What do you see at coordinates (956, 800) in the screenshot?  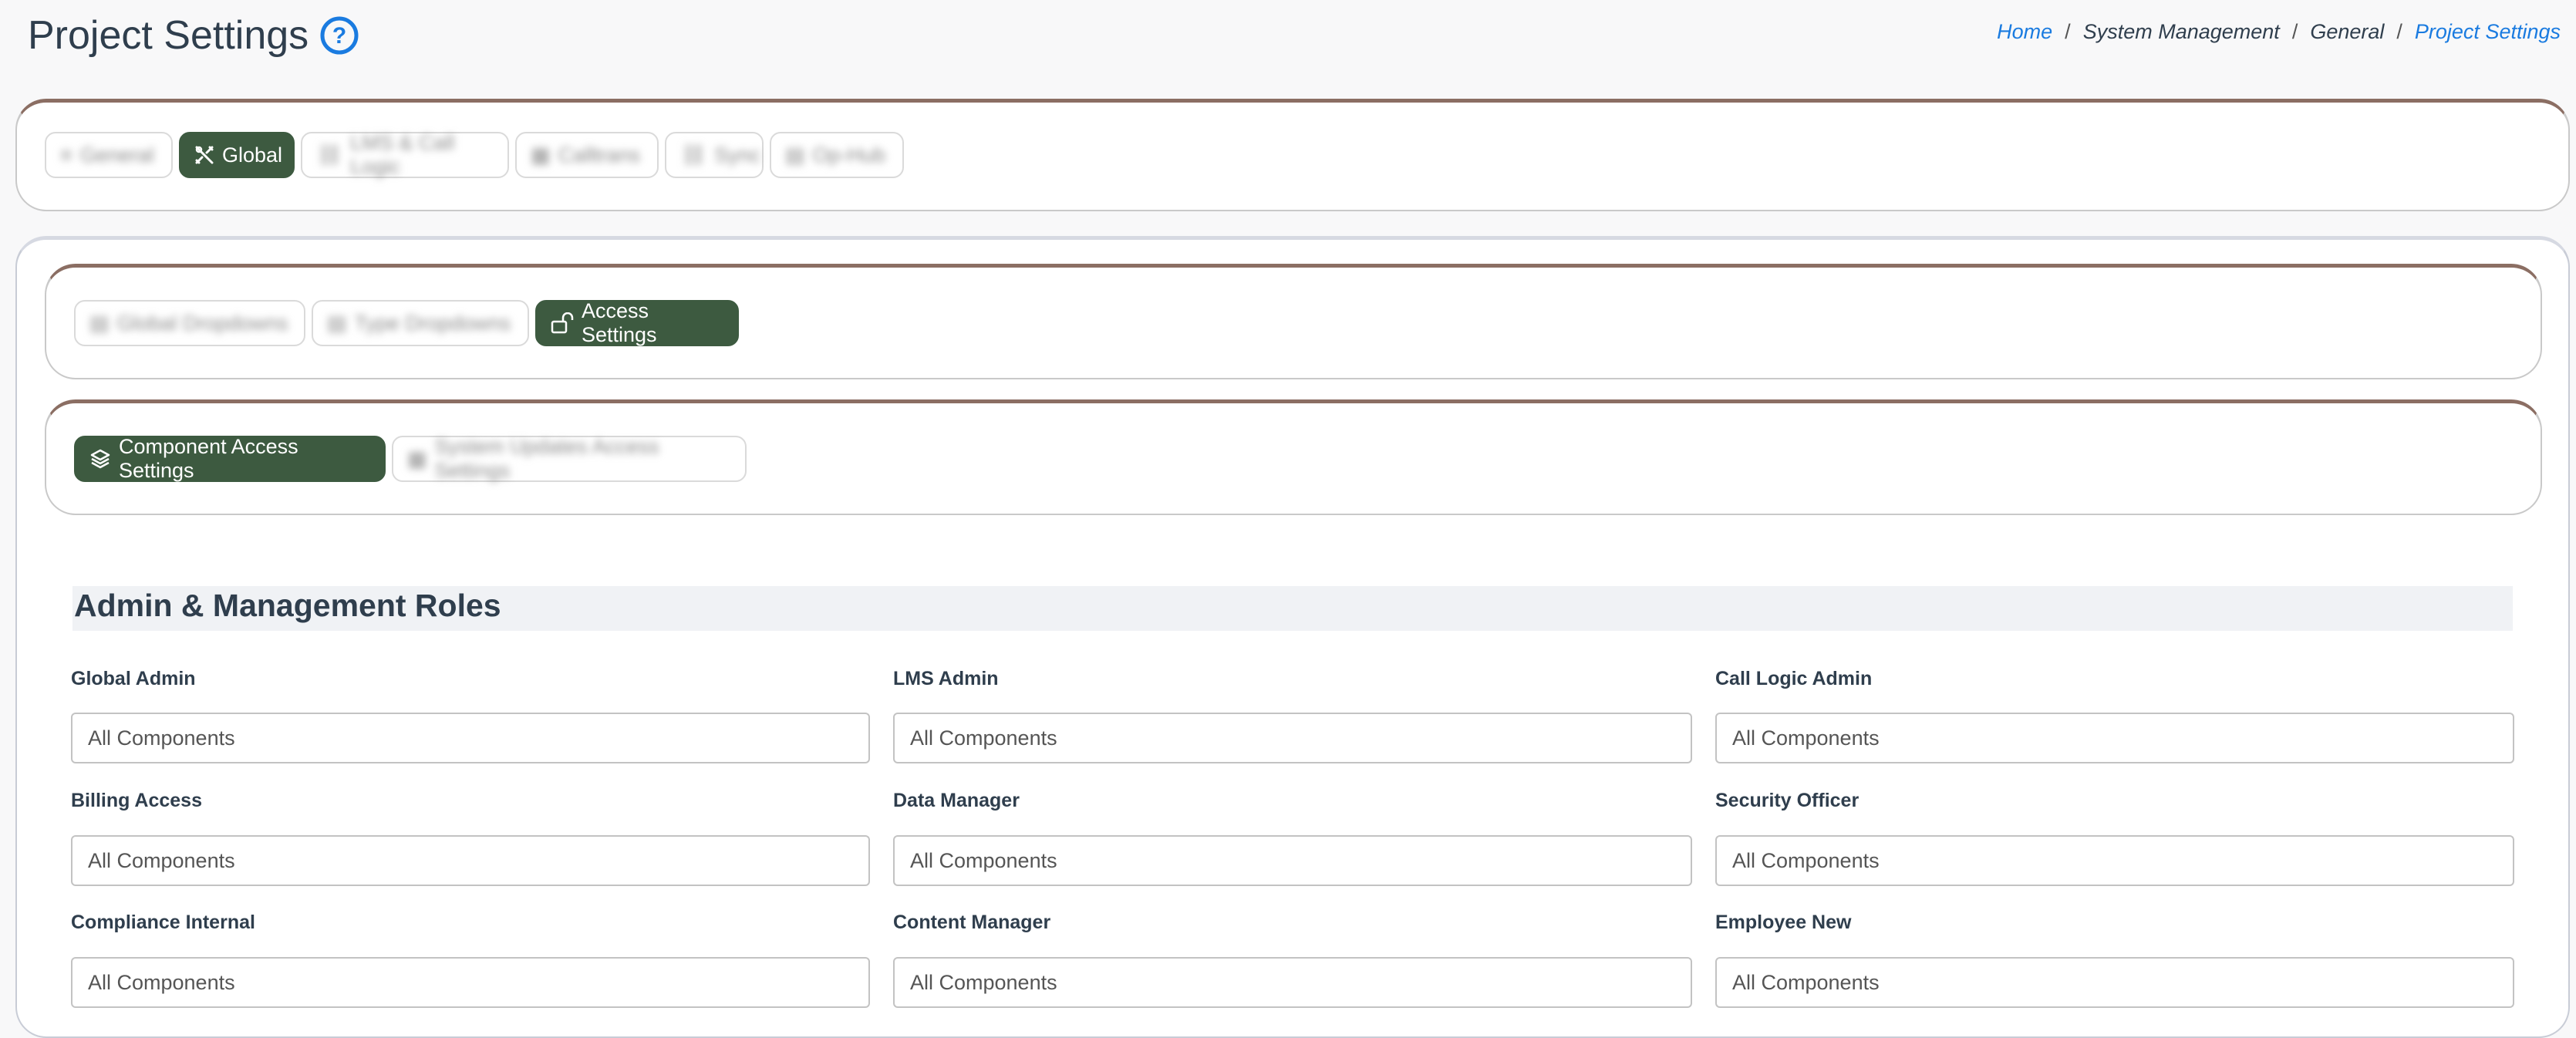 I see `field-label-data-manager: Data Manager` at bounding box center [956, 800].